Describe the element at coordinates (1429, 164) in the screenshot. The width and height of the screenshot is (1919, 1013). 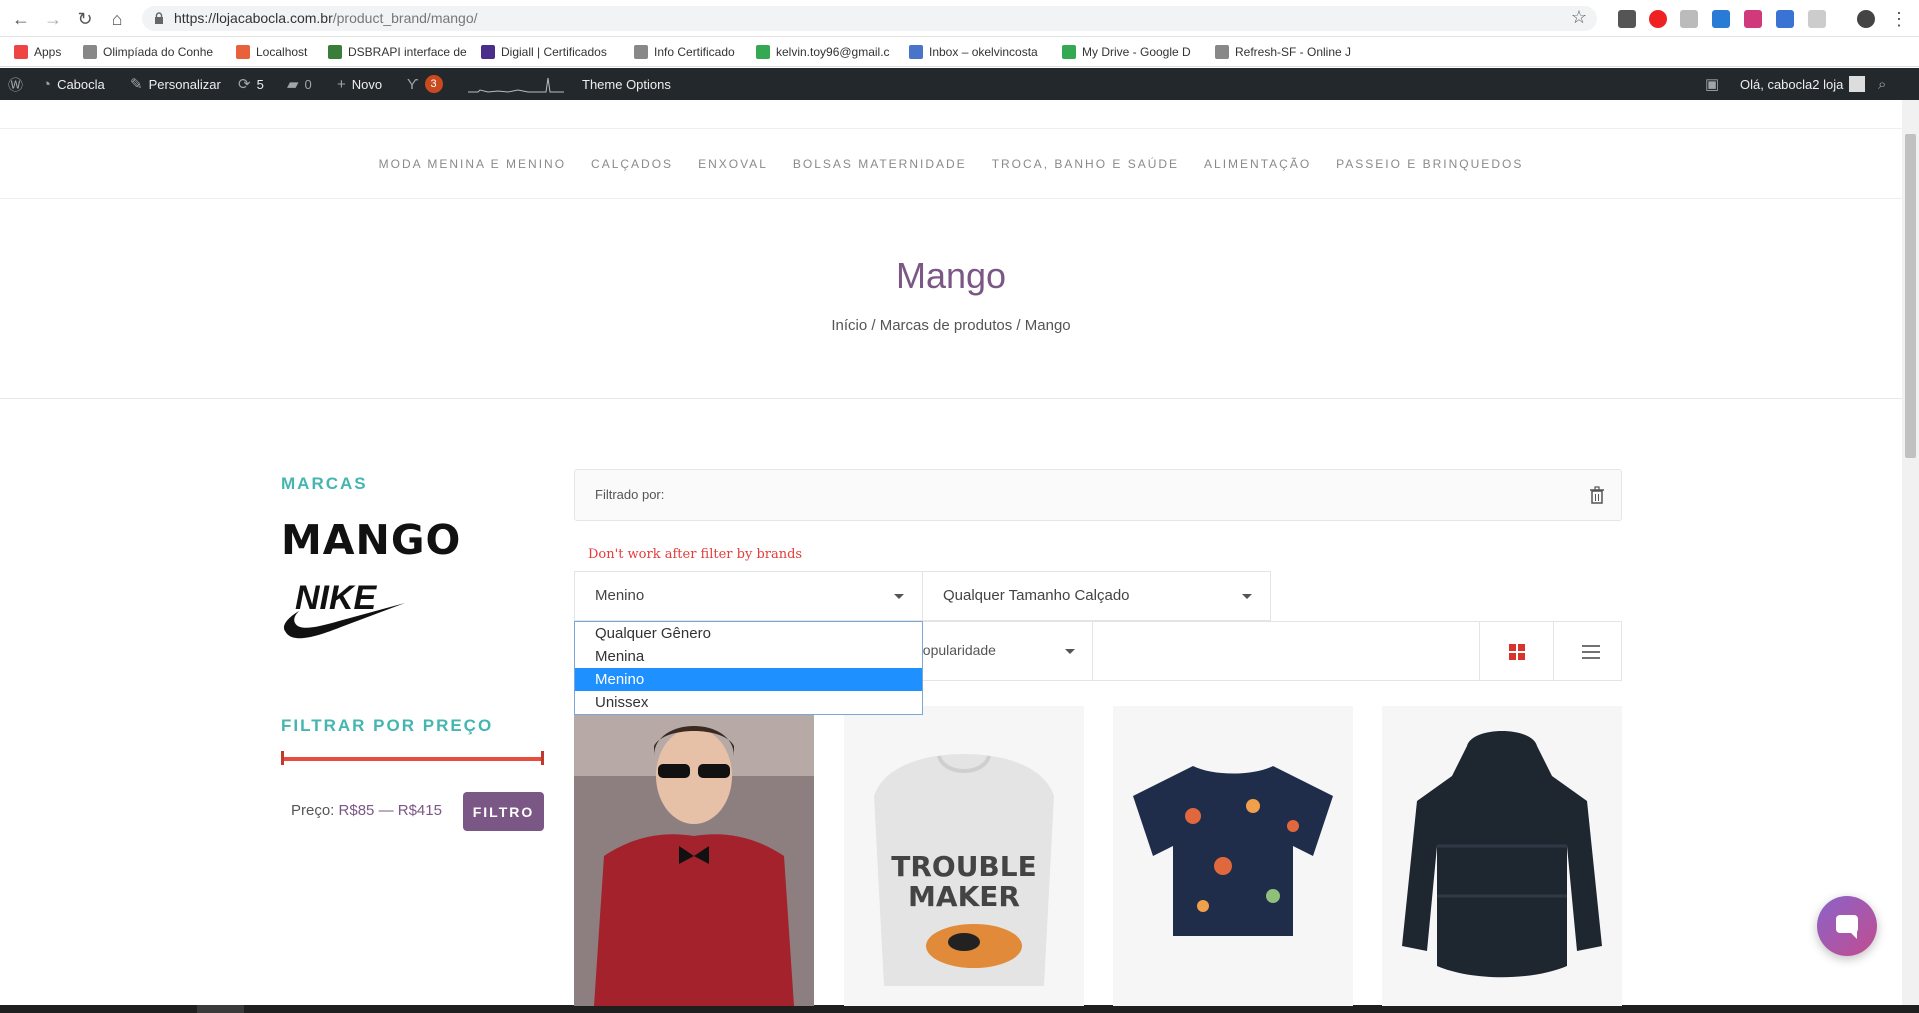
I see `nav-item-passeio: PASSEIO E BRINQUEDOS` at that location.